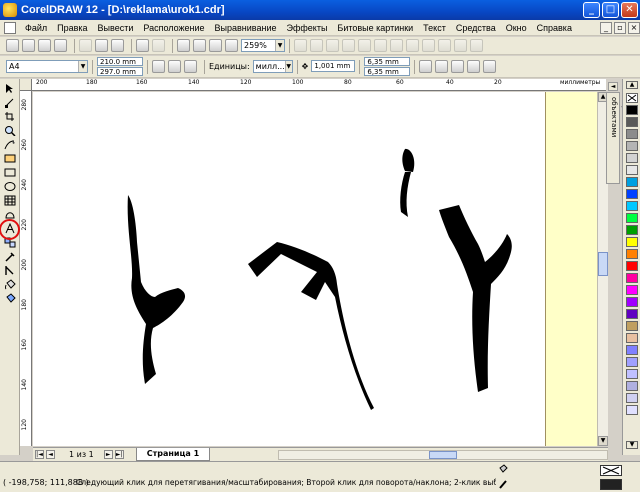 The width and height of the screenshot is (640, 492). What do you see at coordinates (10, 10) in the screenshot?
I see `coreldraw-app-icon` at bounding box center [10, 10].